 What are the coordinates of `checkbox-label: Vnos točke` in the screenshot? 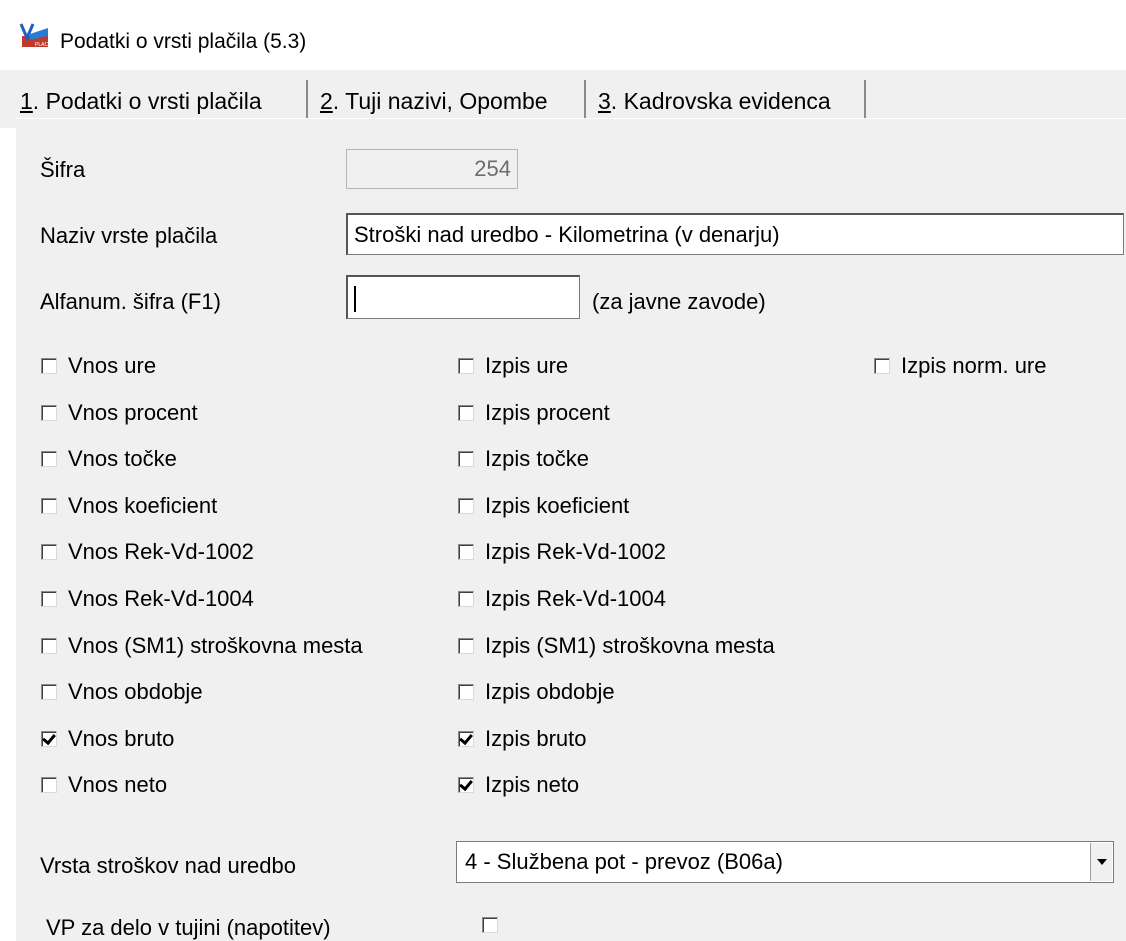 It's located at (122, 459).